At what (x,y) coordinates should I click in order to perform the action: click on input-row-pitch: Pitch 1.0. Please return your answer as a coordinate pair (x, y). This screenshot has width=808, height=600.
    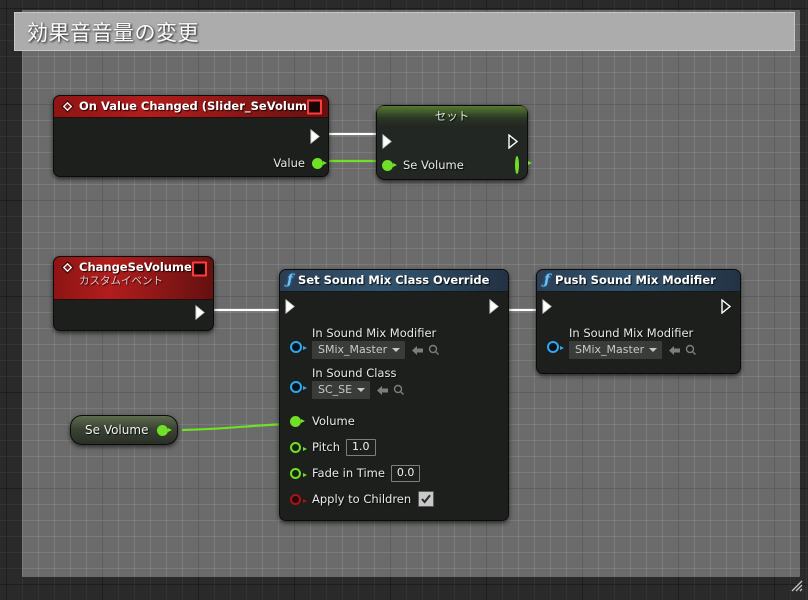
    Looking at the image, I should click on (394, 447).